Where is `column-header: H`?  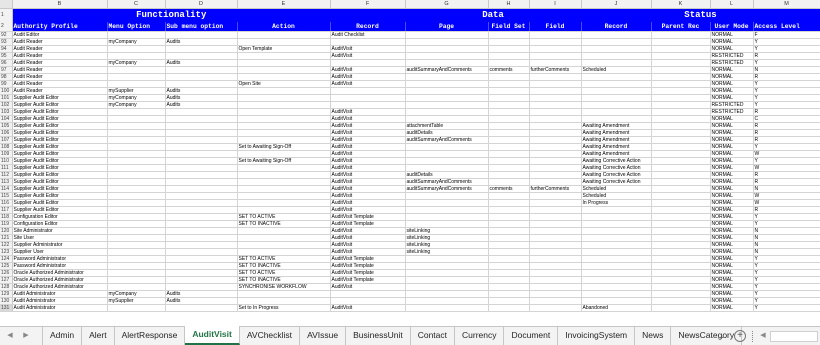
column-header: H is located at coordinates (509, 4).